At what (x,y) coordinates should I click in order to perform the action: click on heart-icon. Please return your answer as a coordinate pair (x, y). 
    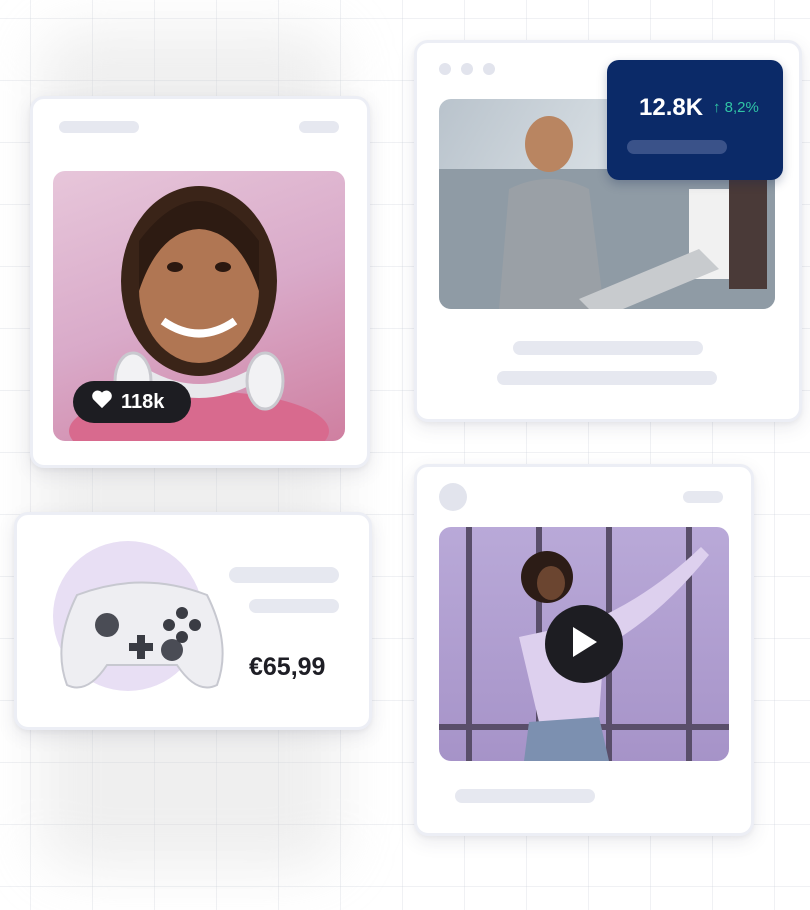
    Looking at the image, I should click on (102, 402).